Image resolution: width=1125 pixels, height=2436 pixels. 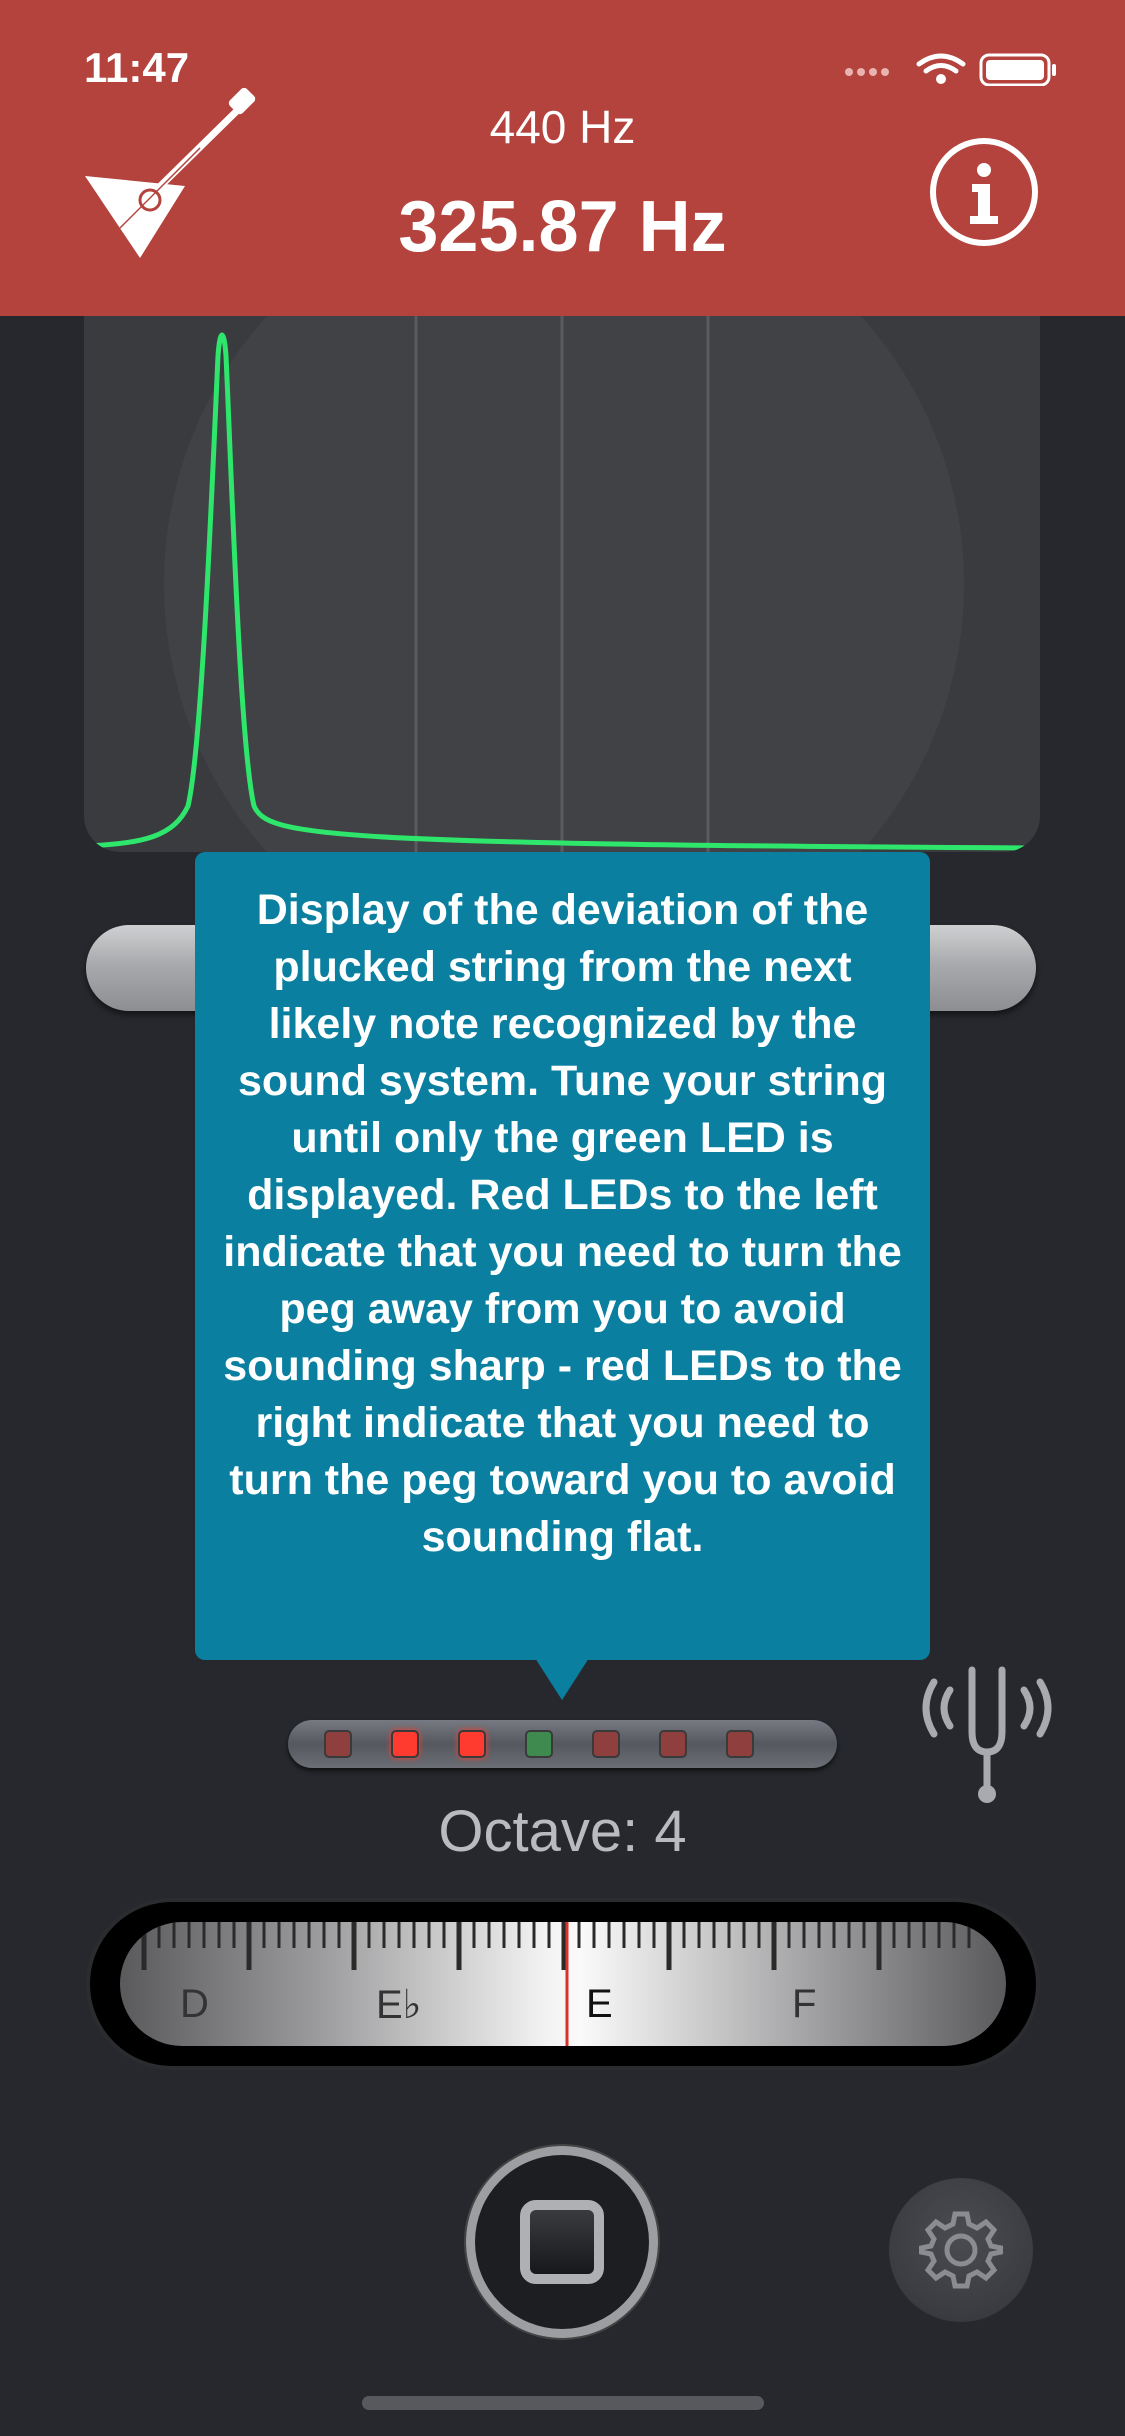 I want to click on tuning-fork-icon, so click(x=987, y=1733).